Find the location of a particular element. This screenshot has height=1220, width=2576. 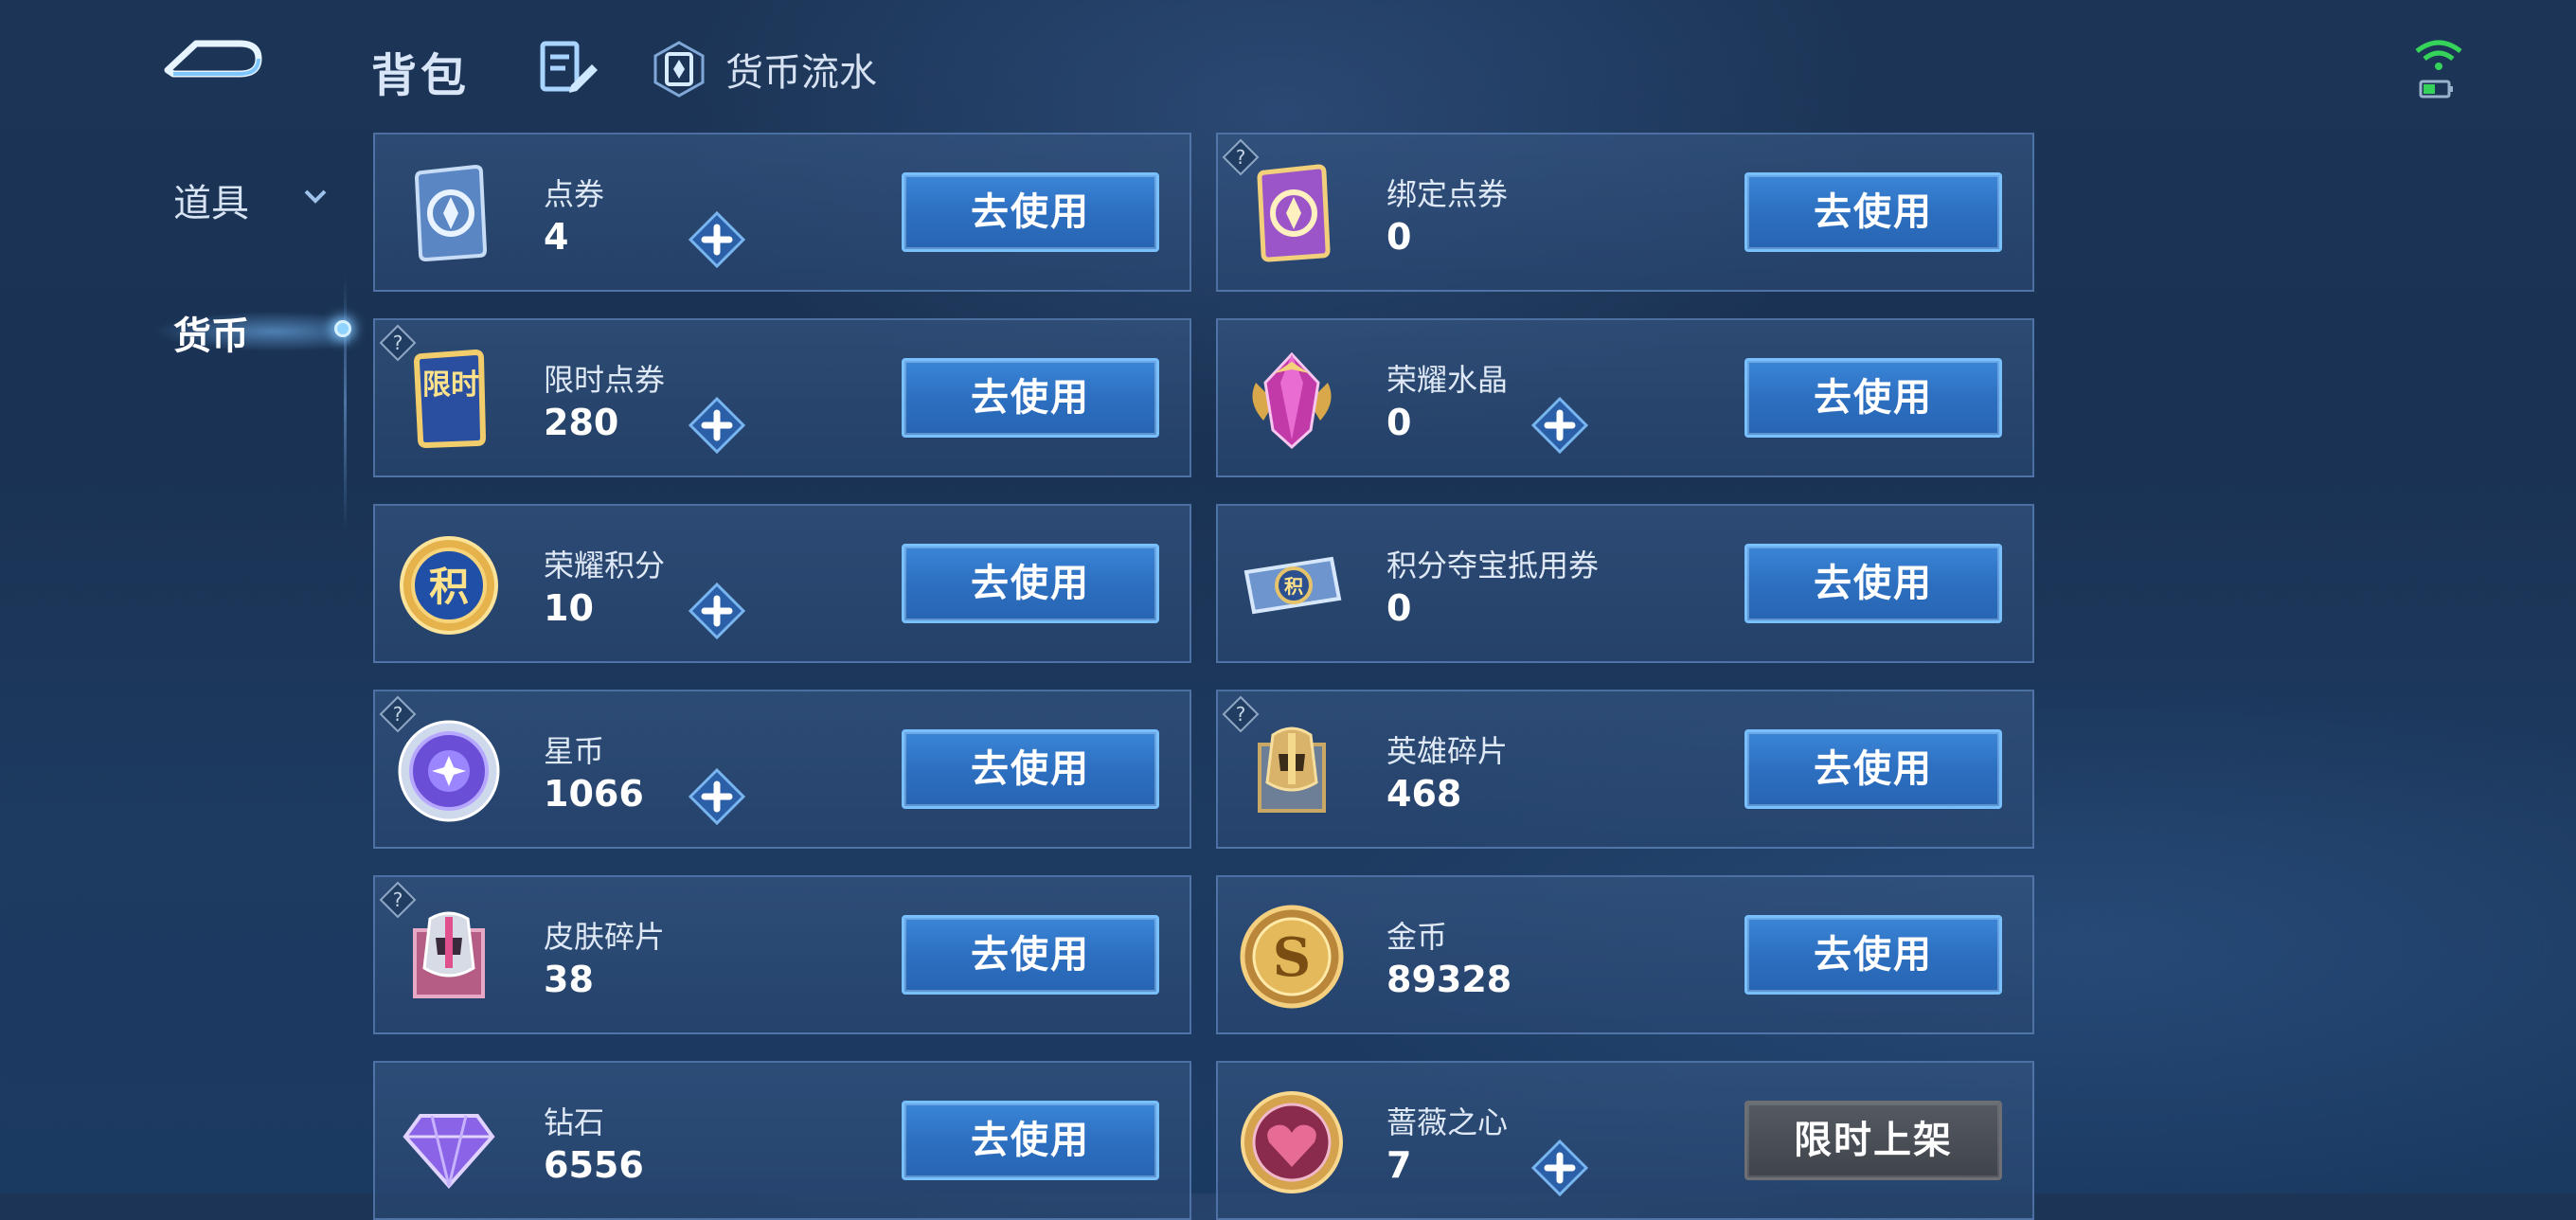

top-bar: 背包 货币流水 is located at coordinates (1288, 66).